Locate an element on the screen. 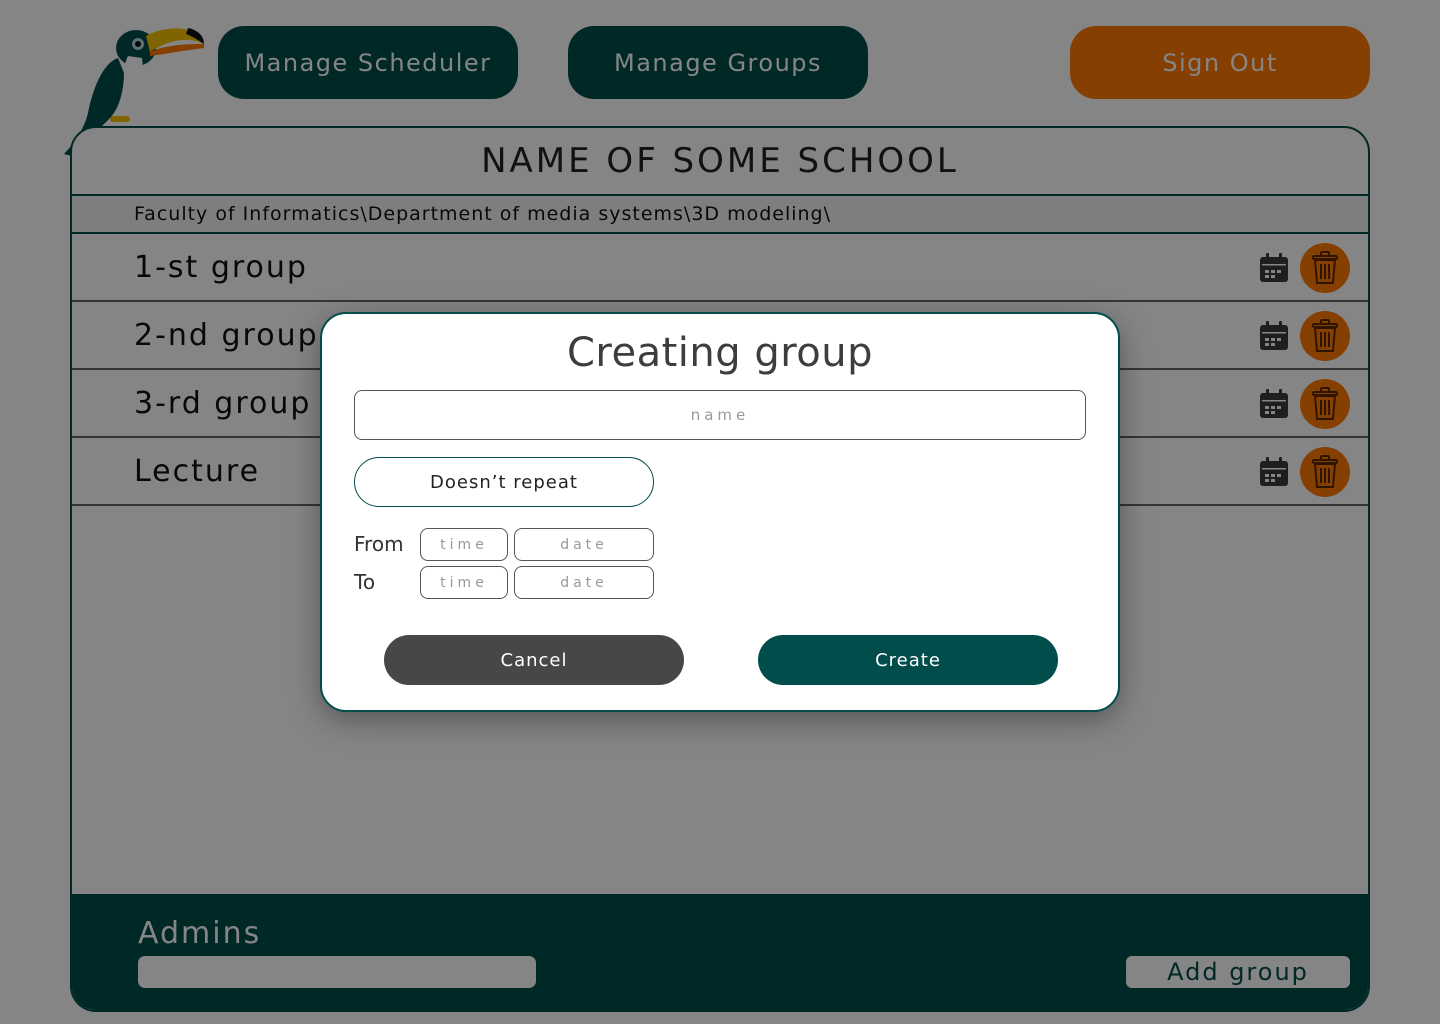 The width and height of the screenshot is (1440, 1024). to-label: To is located at coordinates (365, 582).